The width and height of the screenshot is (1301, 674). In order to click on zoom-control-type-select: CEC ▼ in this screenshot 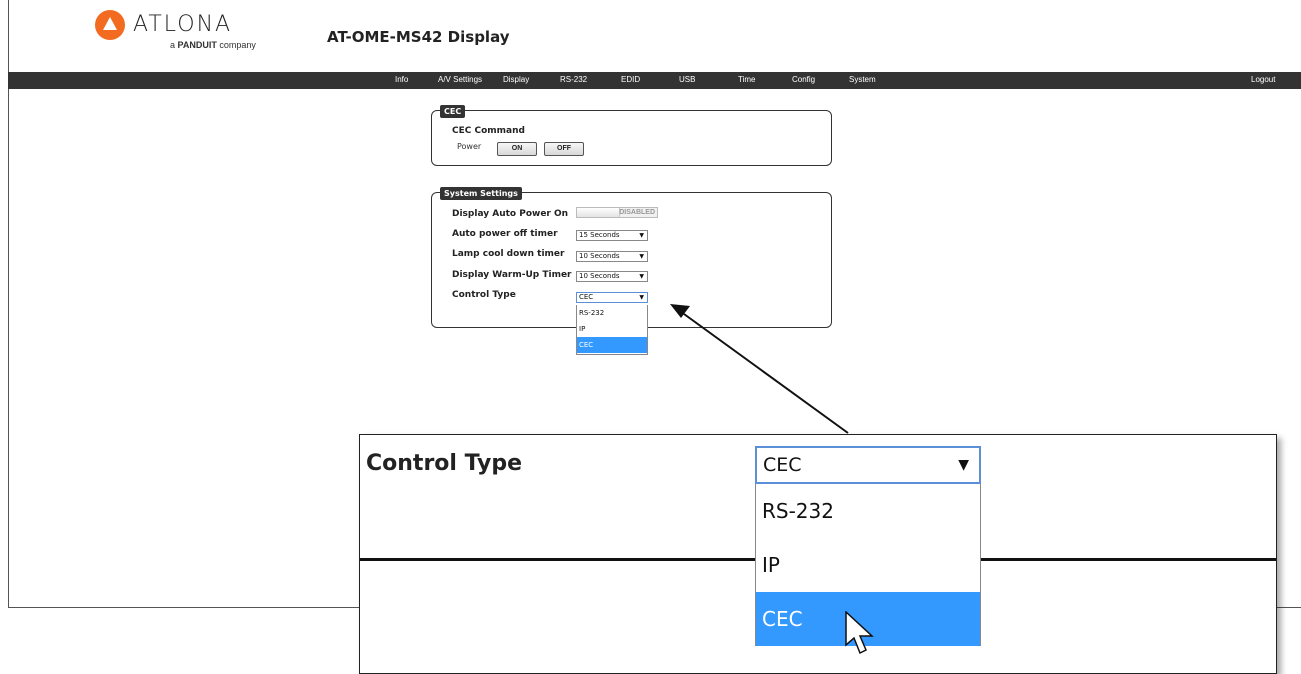, I will do `click(868, 465)`.